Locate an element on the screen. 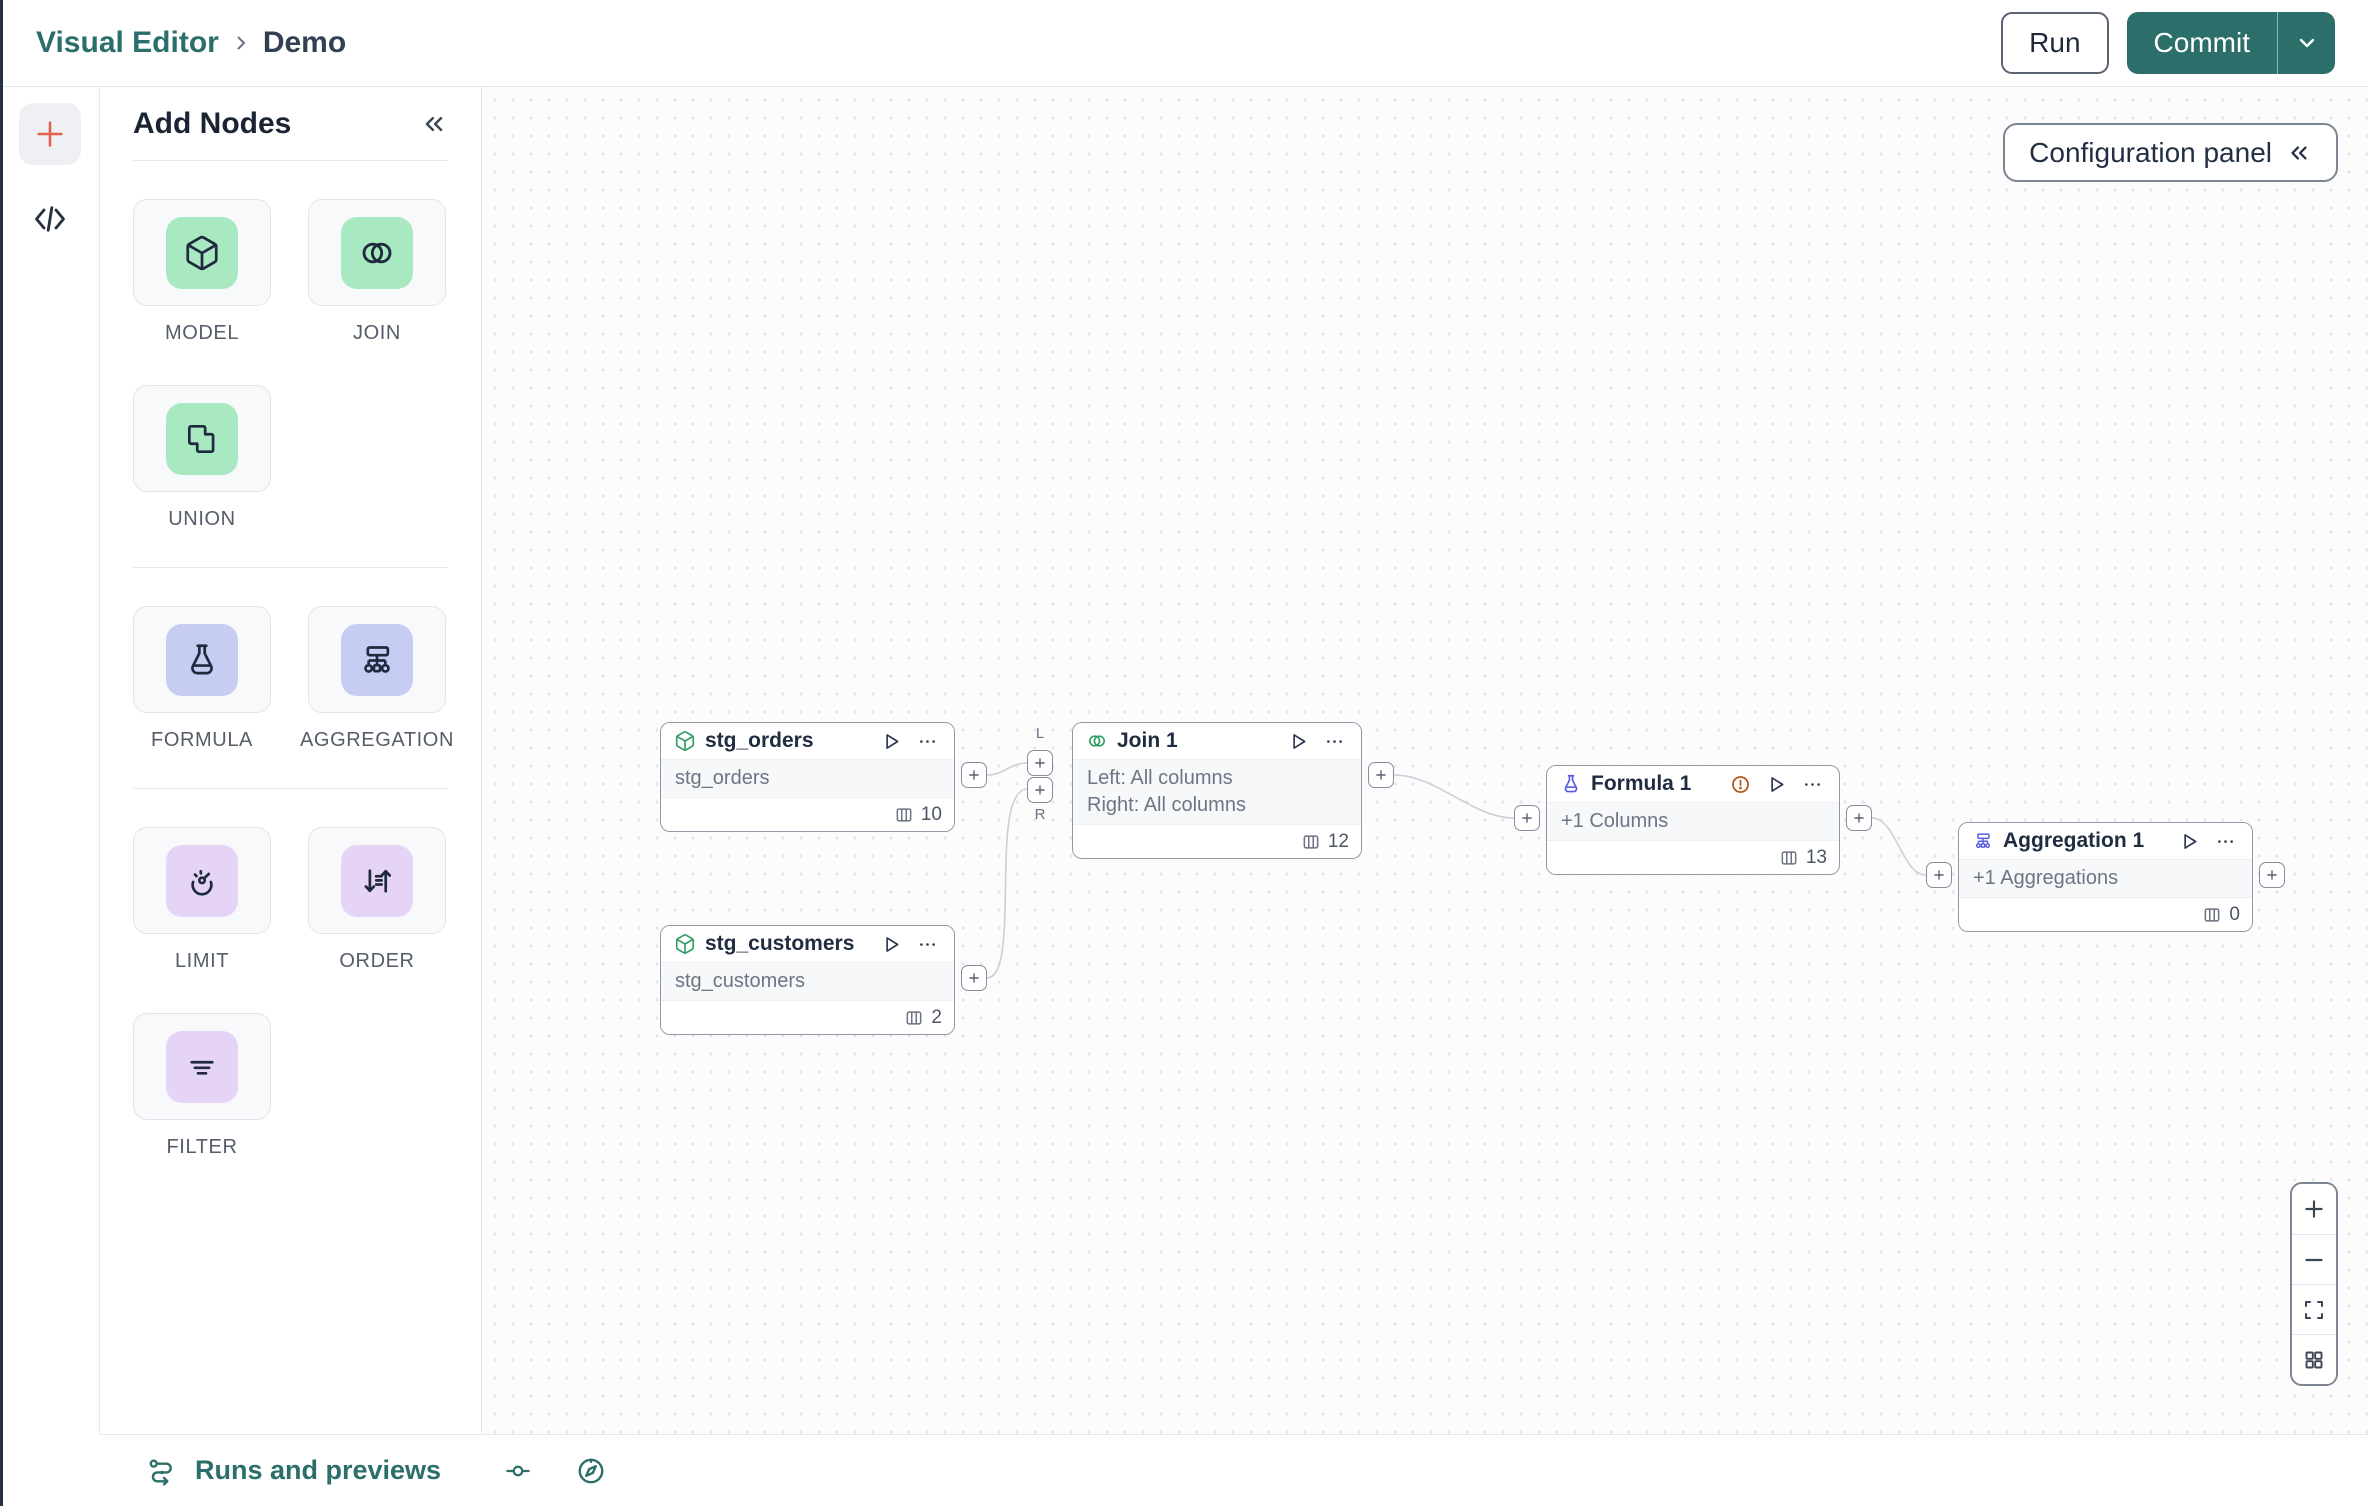 The image size is (2368, 1506). configuration-panel-button: Configuration panel is located at coordinates (2170, 152).